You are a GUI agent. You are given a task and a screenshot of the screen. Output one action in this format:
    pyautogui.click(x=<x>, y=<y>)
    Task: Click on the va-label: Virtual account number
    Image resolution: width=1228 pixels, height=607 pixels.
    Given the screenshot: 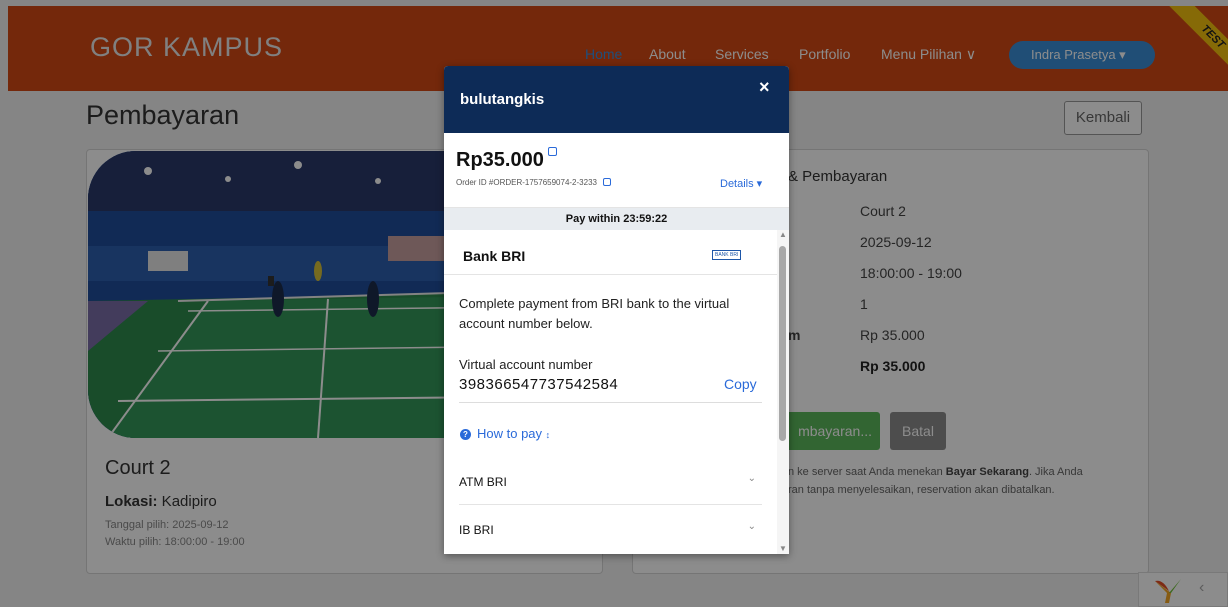 What is the action you would take?
    pyautogui.click(x=526, y=364)
    